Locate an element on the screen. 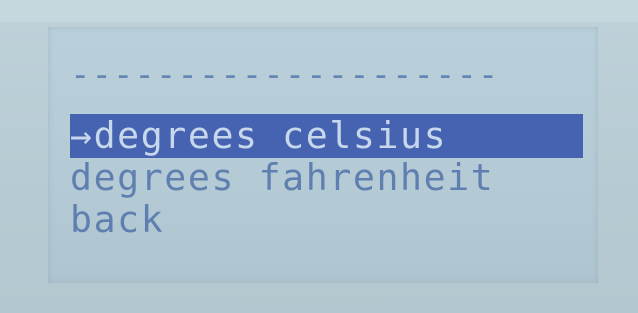 The height and width of the screenshot is (313, 638). device-frame-top is located at coordinates (319, 11).